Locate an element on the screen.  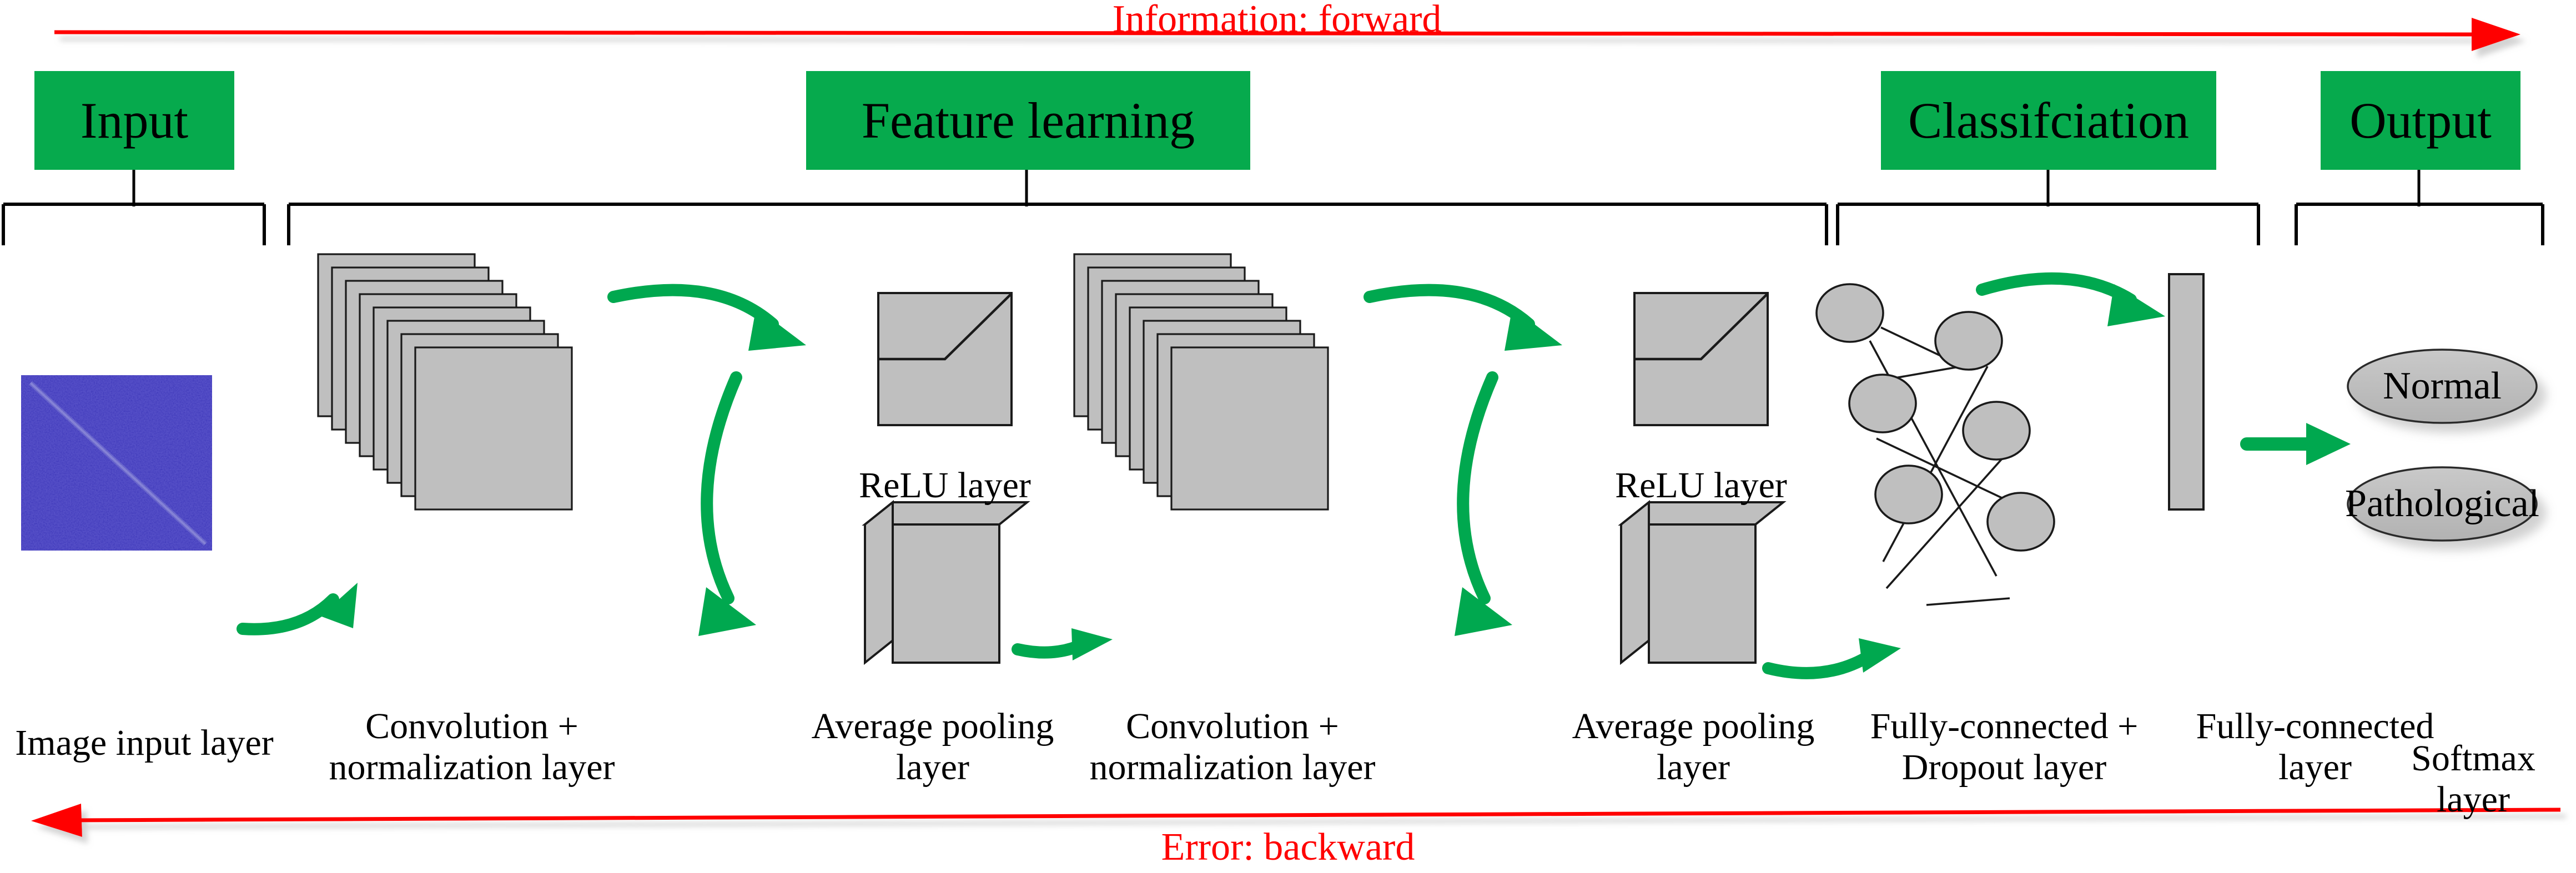
arrow-conv1-to-avgpool1 is located at coordinates (727, 503).